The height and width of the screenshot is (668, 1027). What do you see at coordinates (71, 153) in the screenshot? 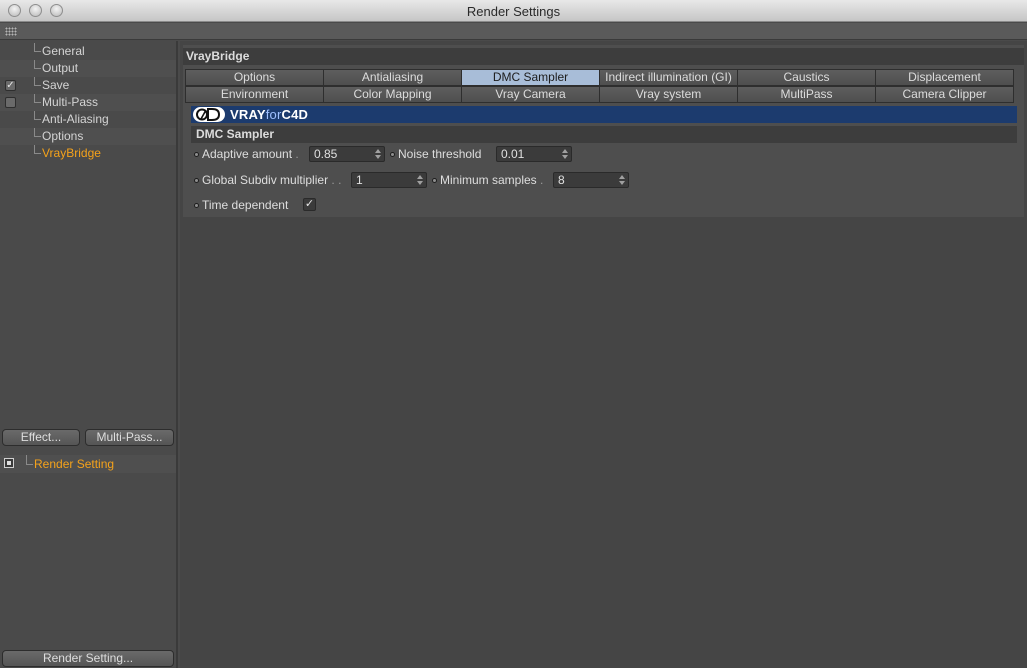
I see `sidebar-item-label: VrayBridge` at bounding box center [71, 153].